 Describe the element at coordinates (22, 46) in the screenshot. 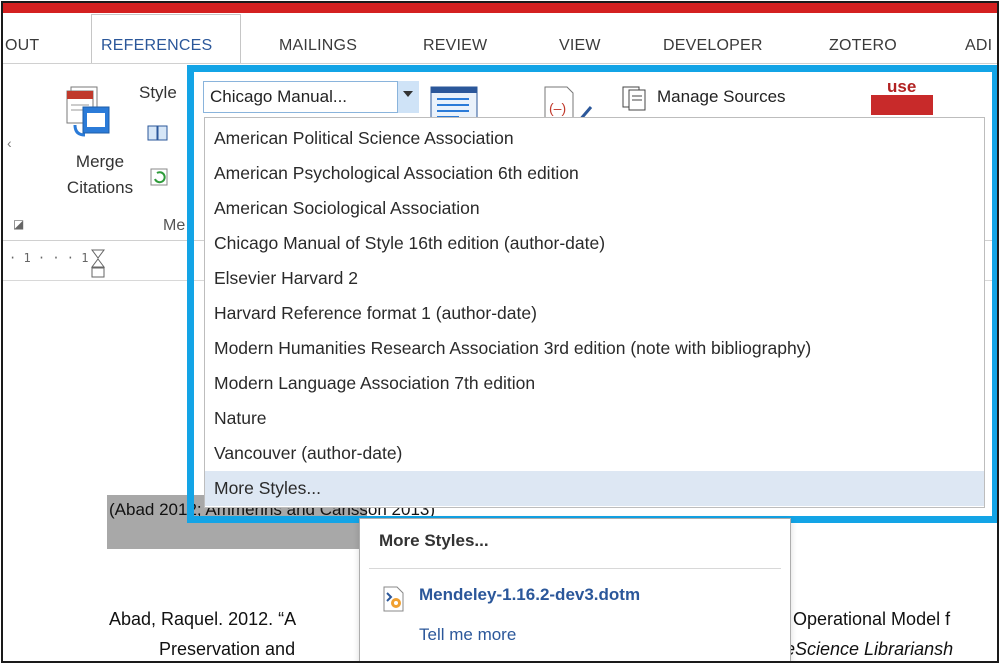

I see `tab-layout: OUT` at that location.